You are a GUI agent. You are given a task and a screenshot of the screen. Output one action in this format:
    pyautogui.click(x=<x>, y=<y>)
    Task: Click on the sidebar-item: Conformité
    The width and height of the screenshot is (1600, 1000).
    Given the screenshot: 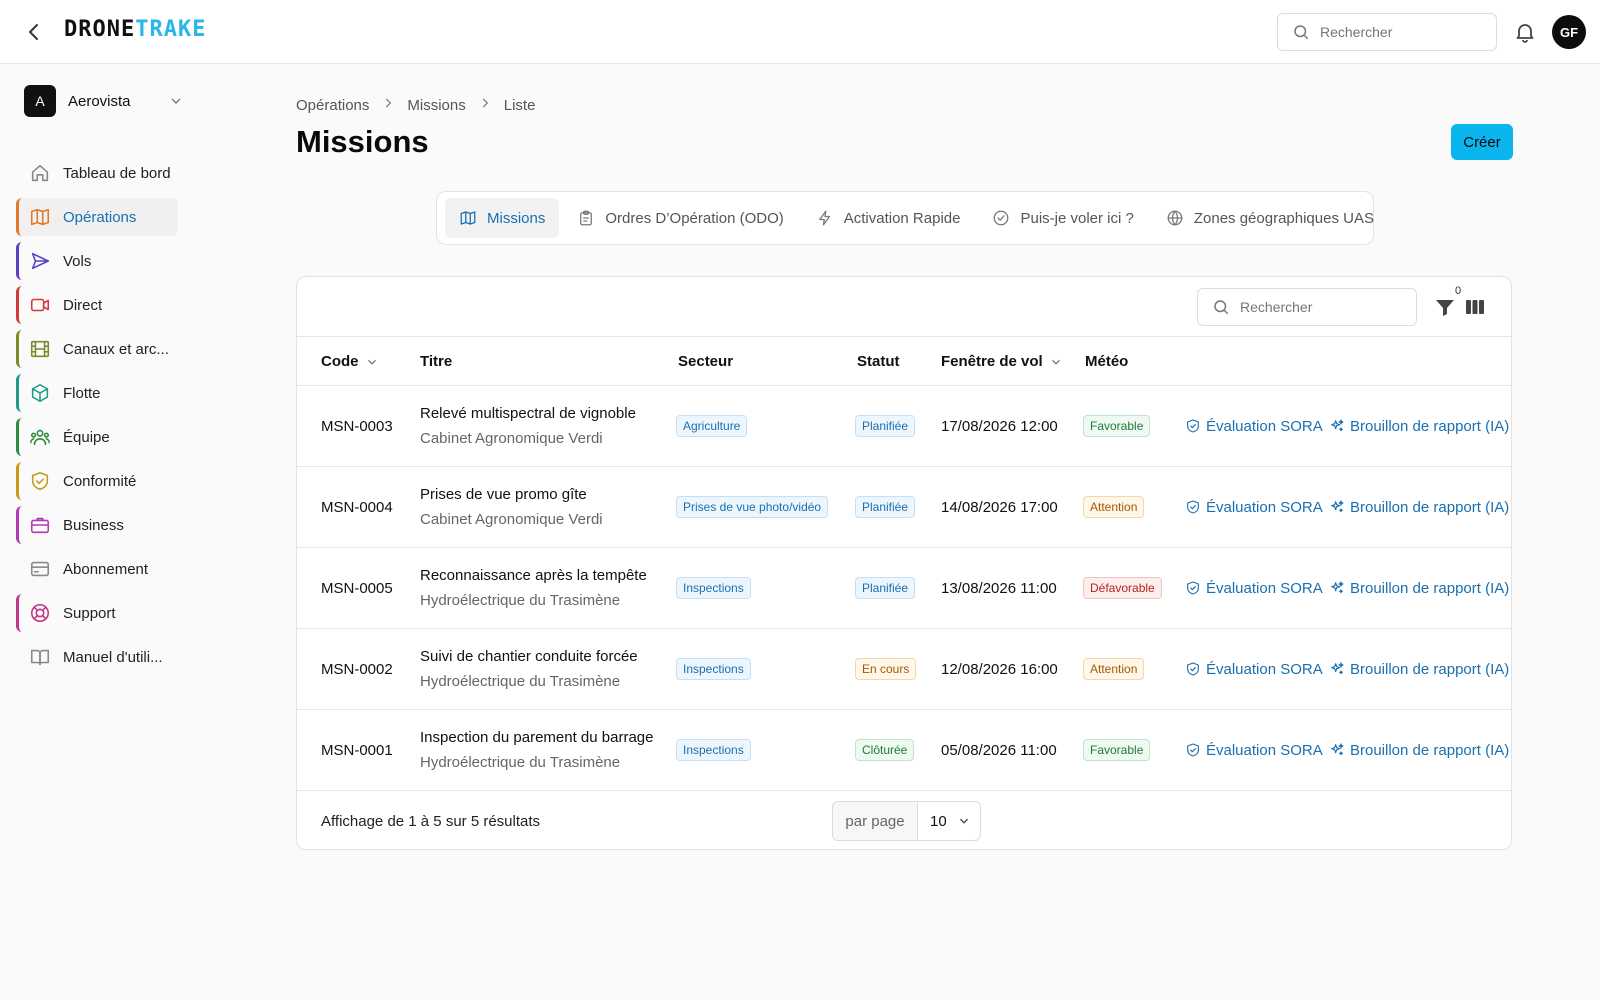 What is the action you would take?
    pyautogui.click(x=97, y=481)
    